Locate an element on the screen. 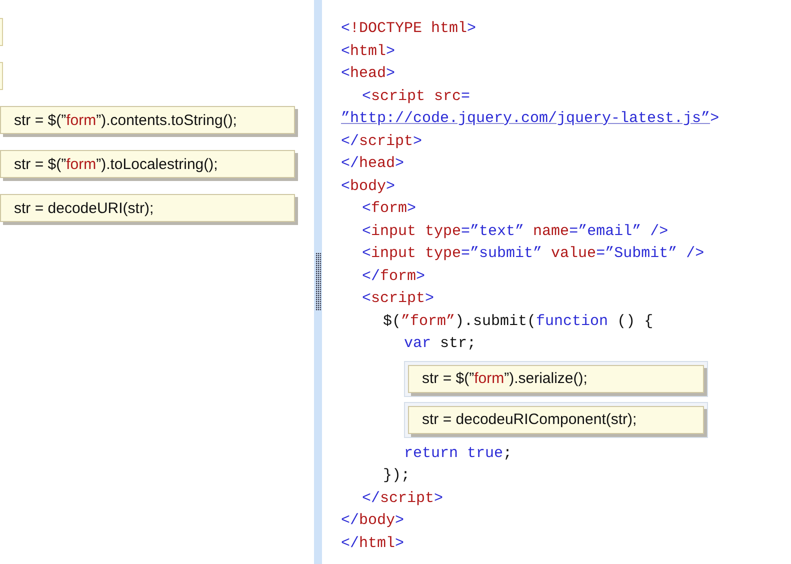 The height and width of the screenshot is (564, 791). answer-tile: str = $(”form”).toLocalestring(); is located at coordinates (147, 164).